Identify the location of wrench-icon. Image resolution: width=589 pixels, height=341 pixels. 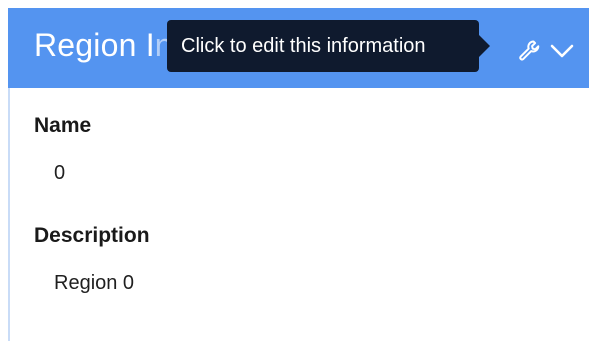
(530, 51).